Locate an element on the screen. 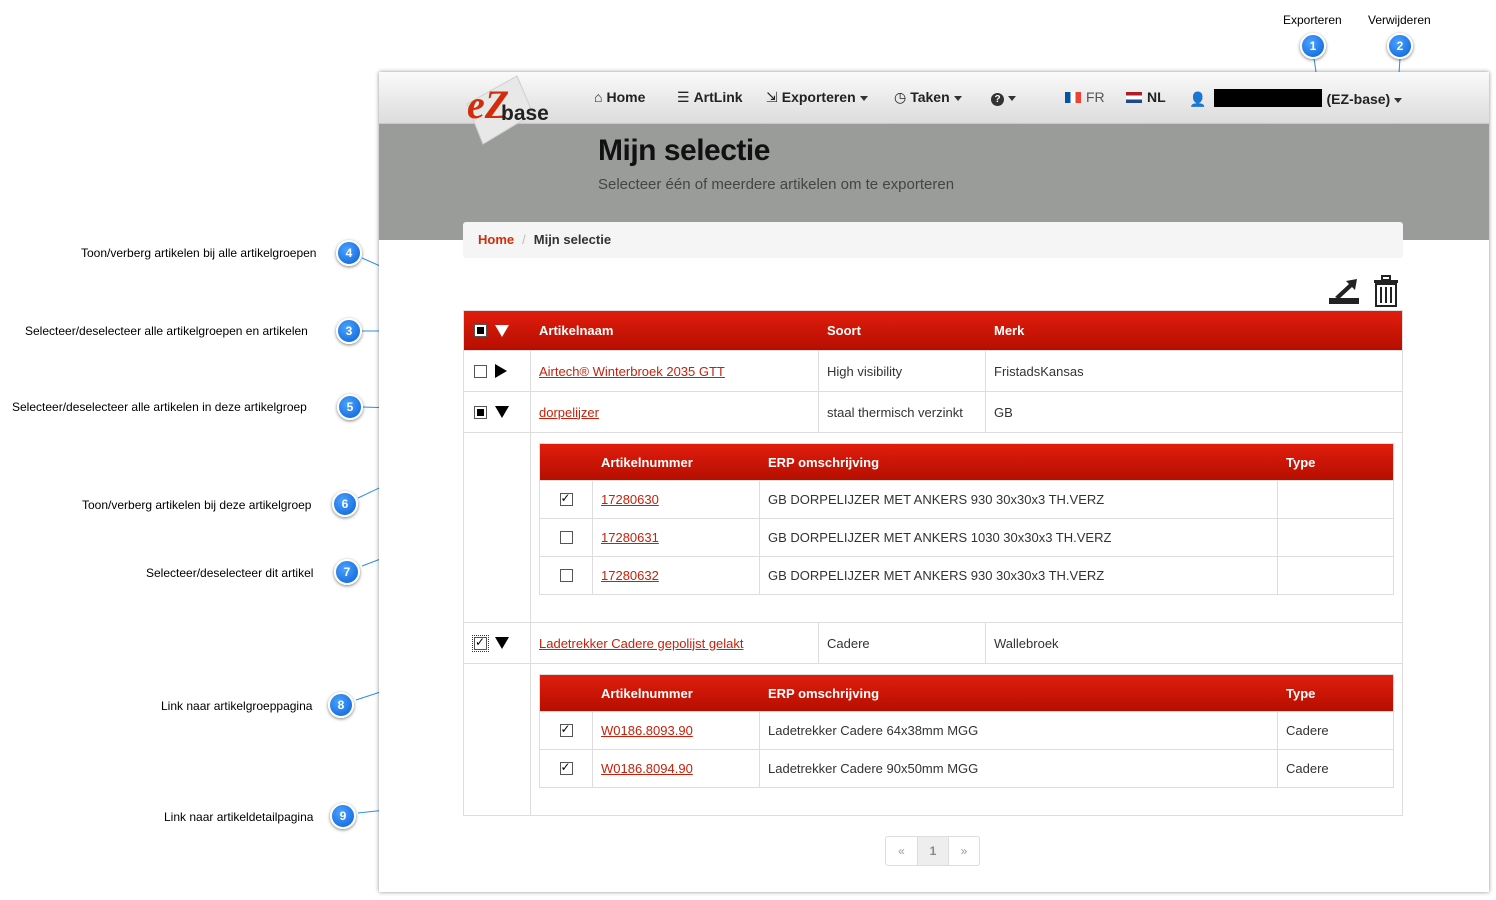 Image resolution: width=1496 pixels, height=900 pixels. group-link: Airtech® Winterbroek 2035 GTT is located at coordinates (632, 371).